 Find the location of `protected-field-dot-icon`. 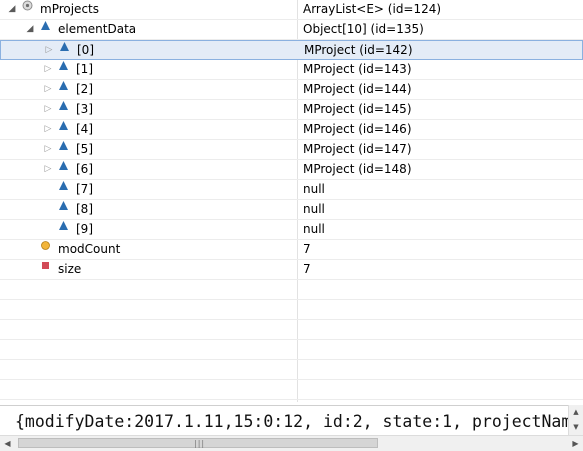

protected-field-dot-icon is located at coordinates (46, 249).